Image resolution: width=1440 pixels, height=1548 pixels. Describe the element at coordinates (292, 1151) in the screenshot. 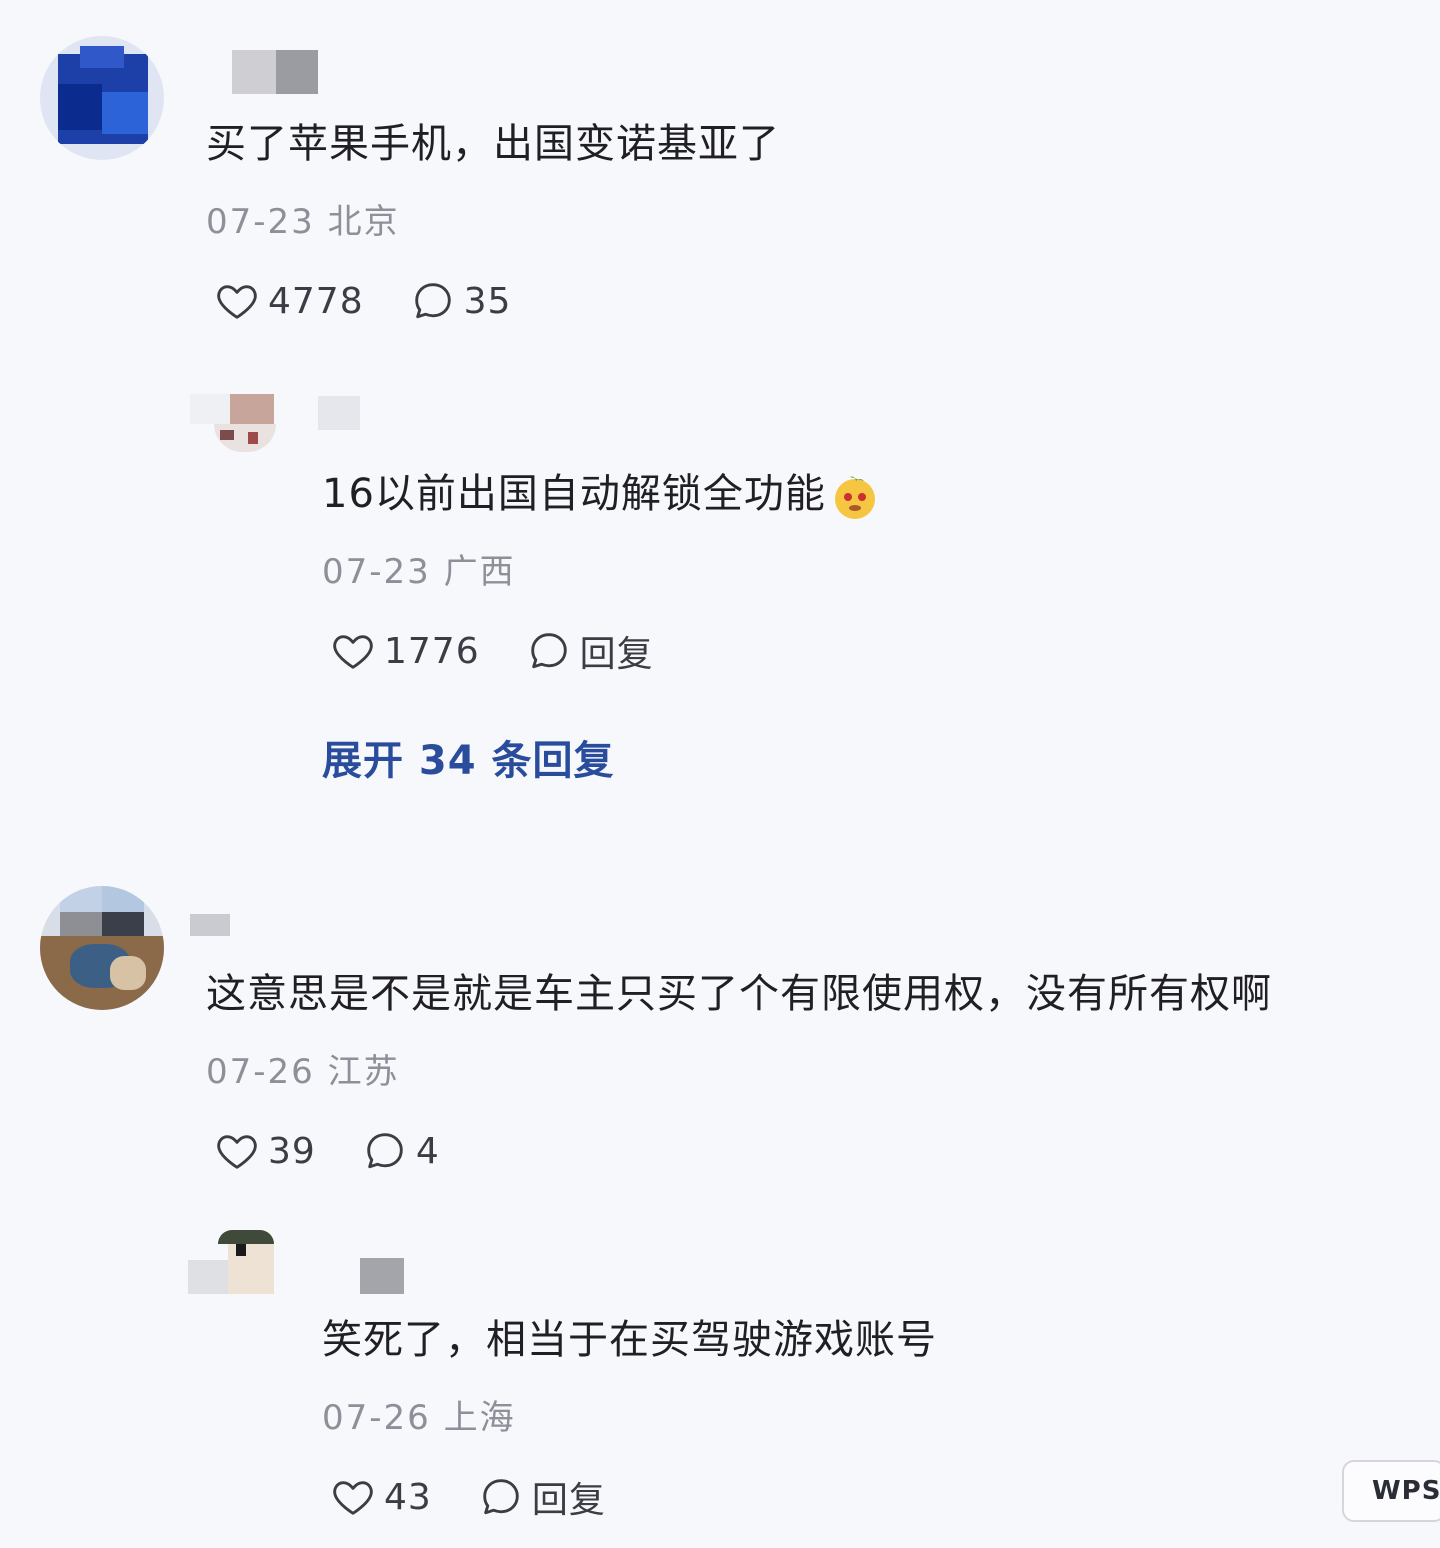

I see `like-count: 39` at that location.